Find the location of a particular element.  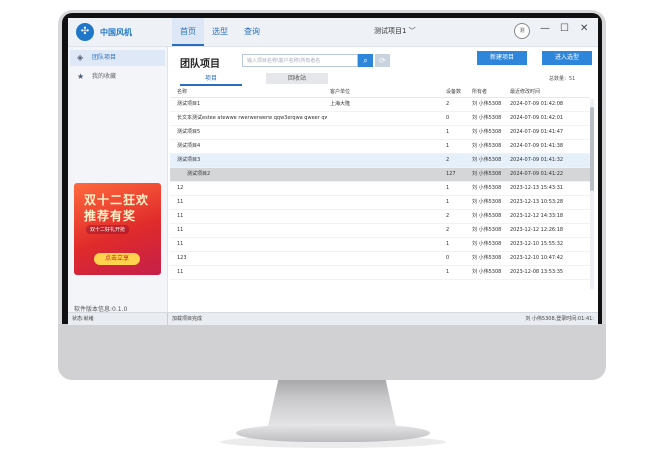

cell-name: 测试项目1 is located at coordinates (189, 104).